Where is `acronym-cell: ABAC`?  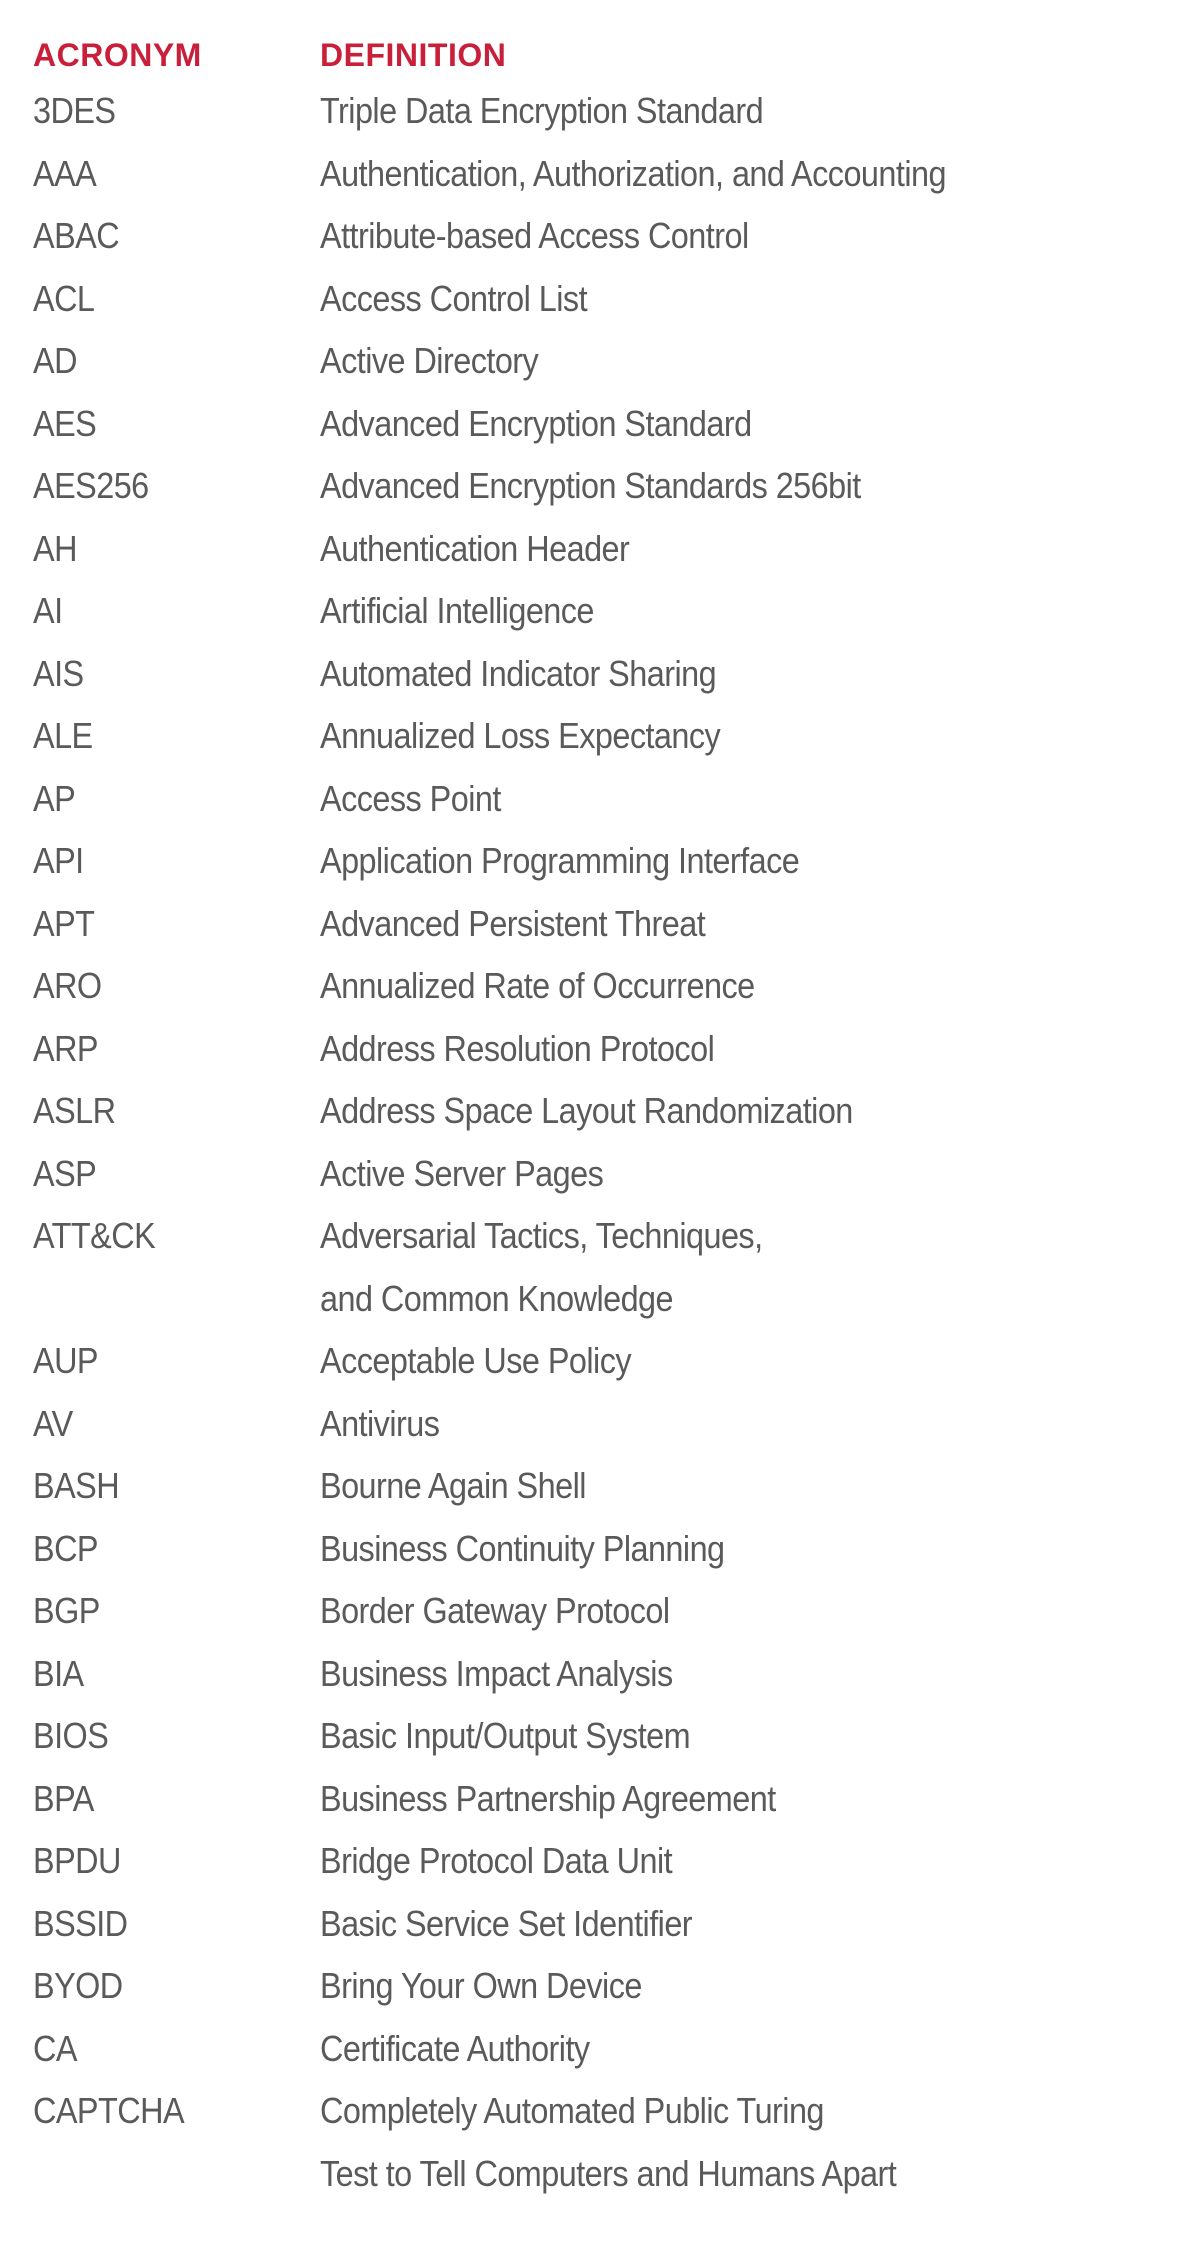
acronym-cell: ABAC is located at coordinates (76, 235).